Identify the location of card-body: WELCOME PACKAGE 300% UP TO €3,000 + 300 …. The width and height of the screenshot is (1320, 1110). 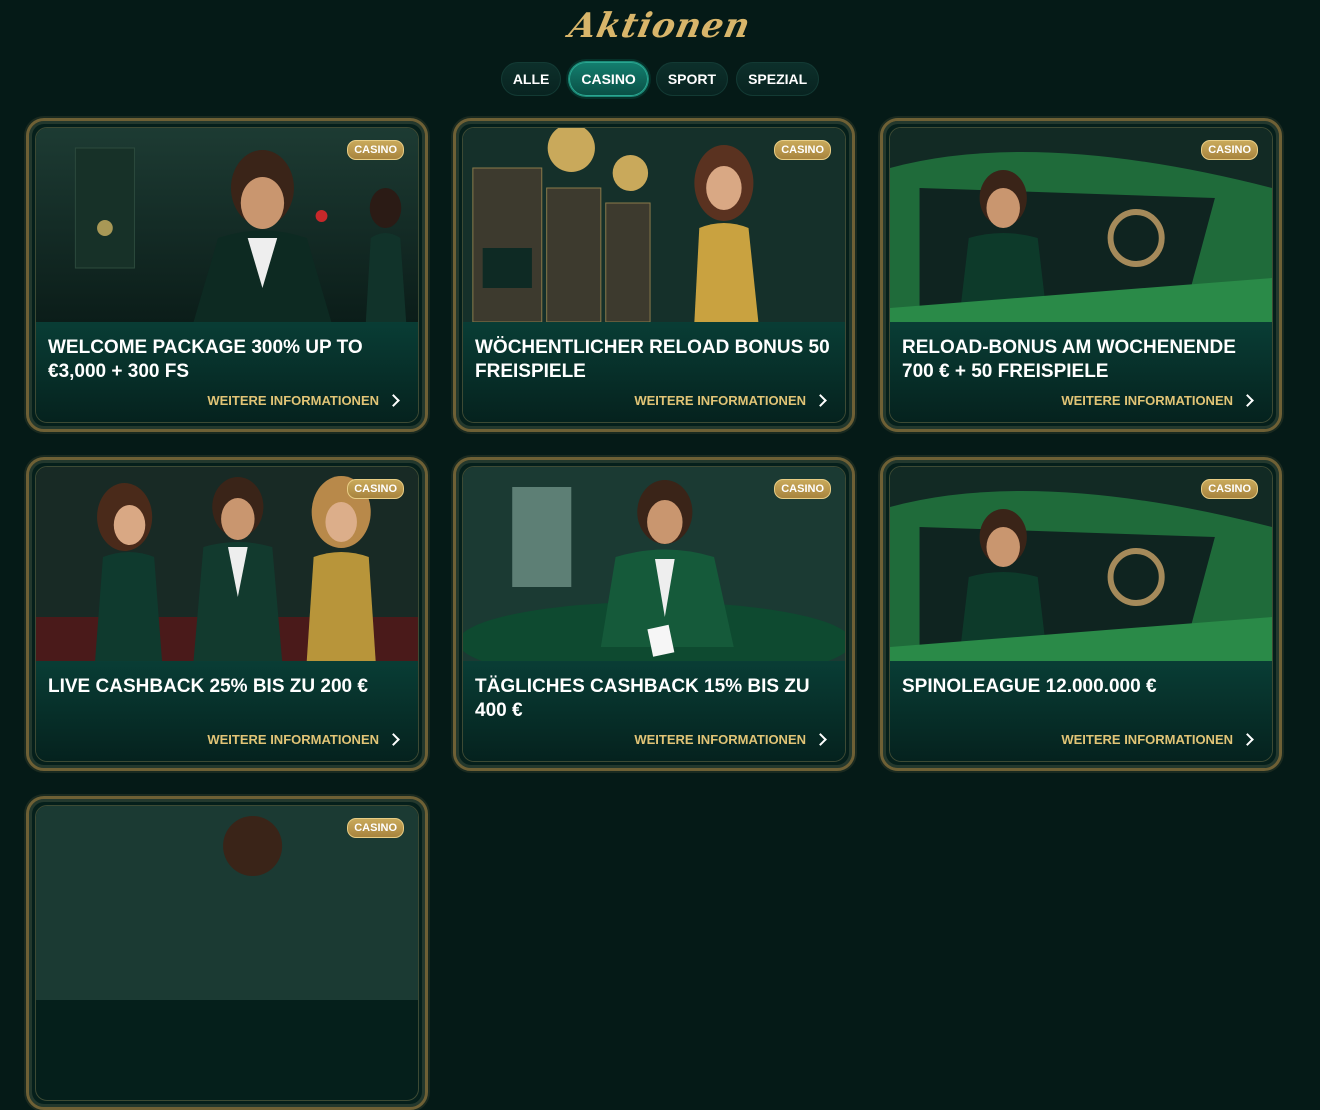
(227, 372).